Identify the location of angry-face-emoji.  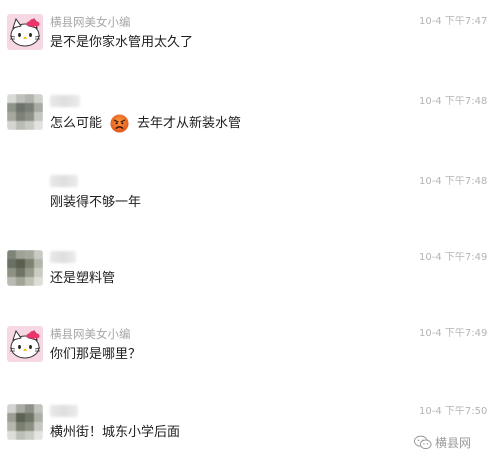
(119, 123).